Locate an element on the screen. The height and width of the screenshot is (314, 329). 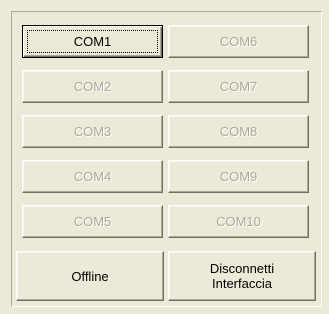
com8-label: COM8 is located at coordinates (238, 131).